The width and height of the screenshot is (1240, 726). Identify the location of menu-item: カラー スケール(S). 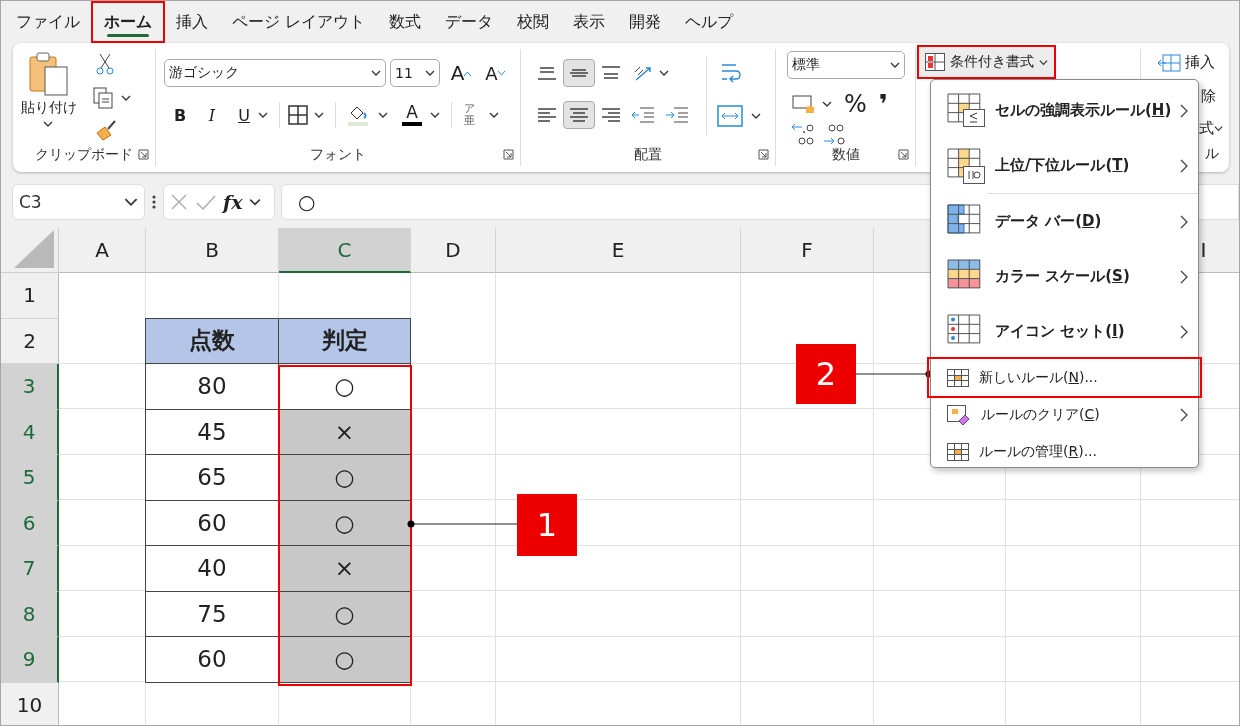
(1064, 276).